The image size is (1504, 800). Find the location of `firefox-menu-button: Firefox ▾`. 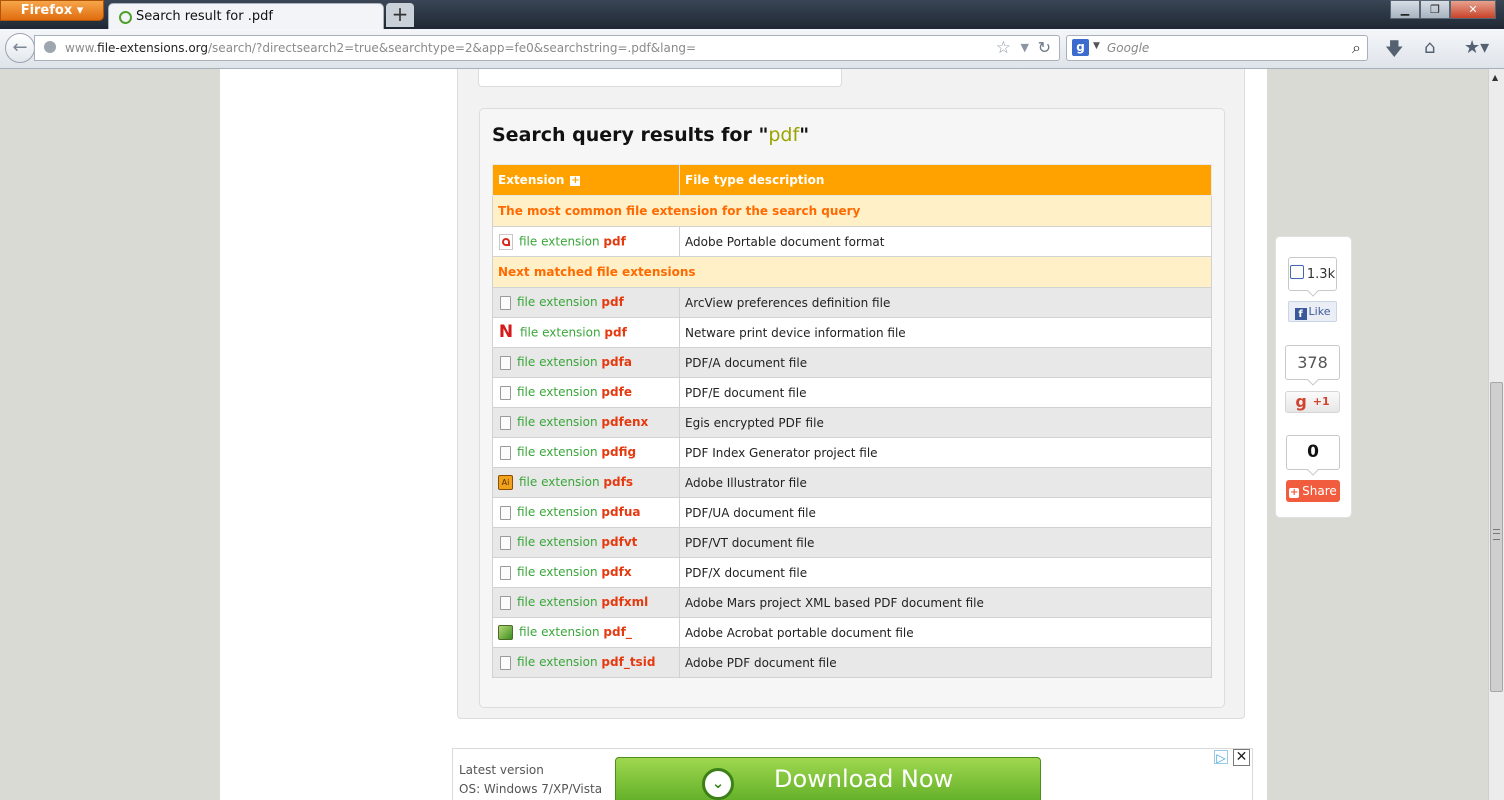

firefox-menu-button: Firefox ▾ is located at coordinates (52, 10).